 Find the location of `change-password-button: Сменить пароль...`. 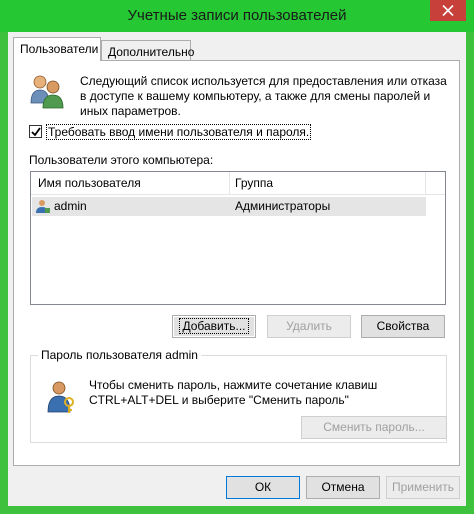

change-password-button: Сменить пароль... is located at coordinates (374, 427).